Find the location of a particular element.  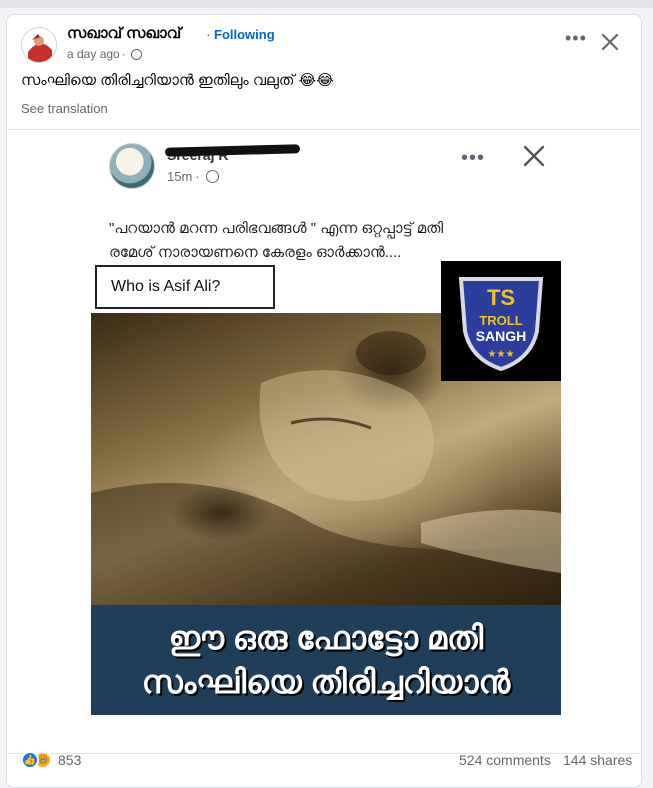

post-time: a day ago is located at coordinates (93, 54).